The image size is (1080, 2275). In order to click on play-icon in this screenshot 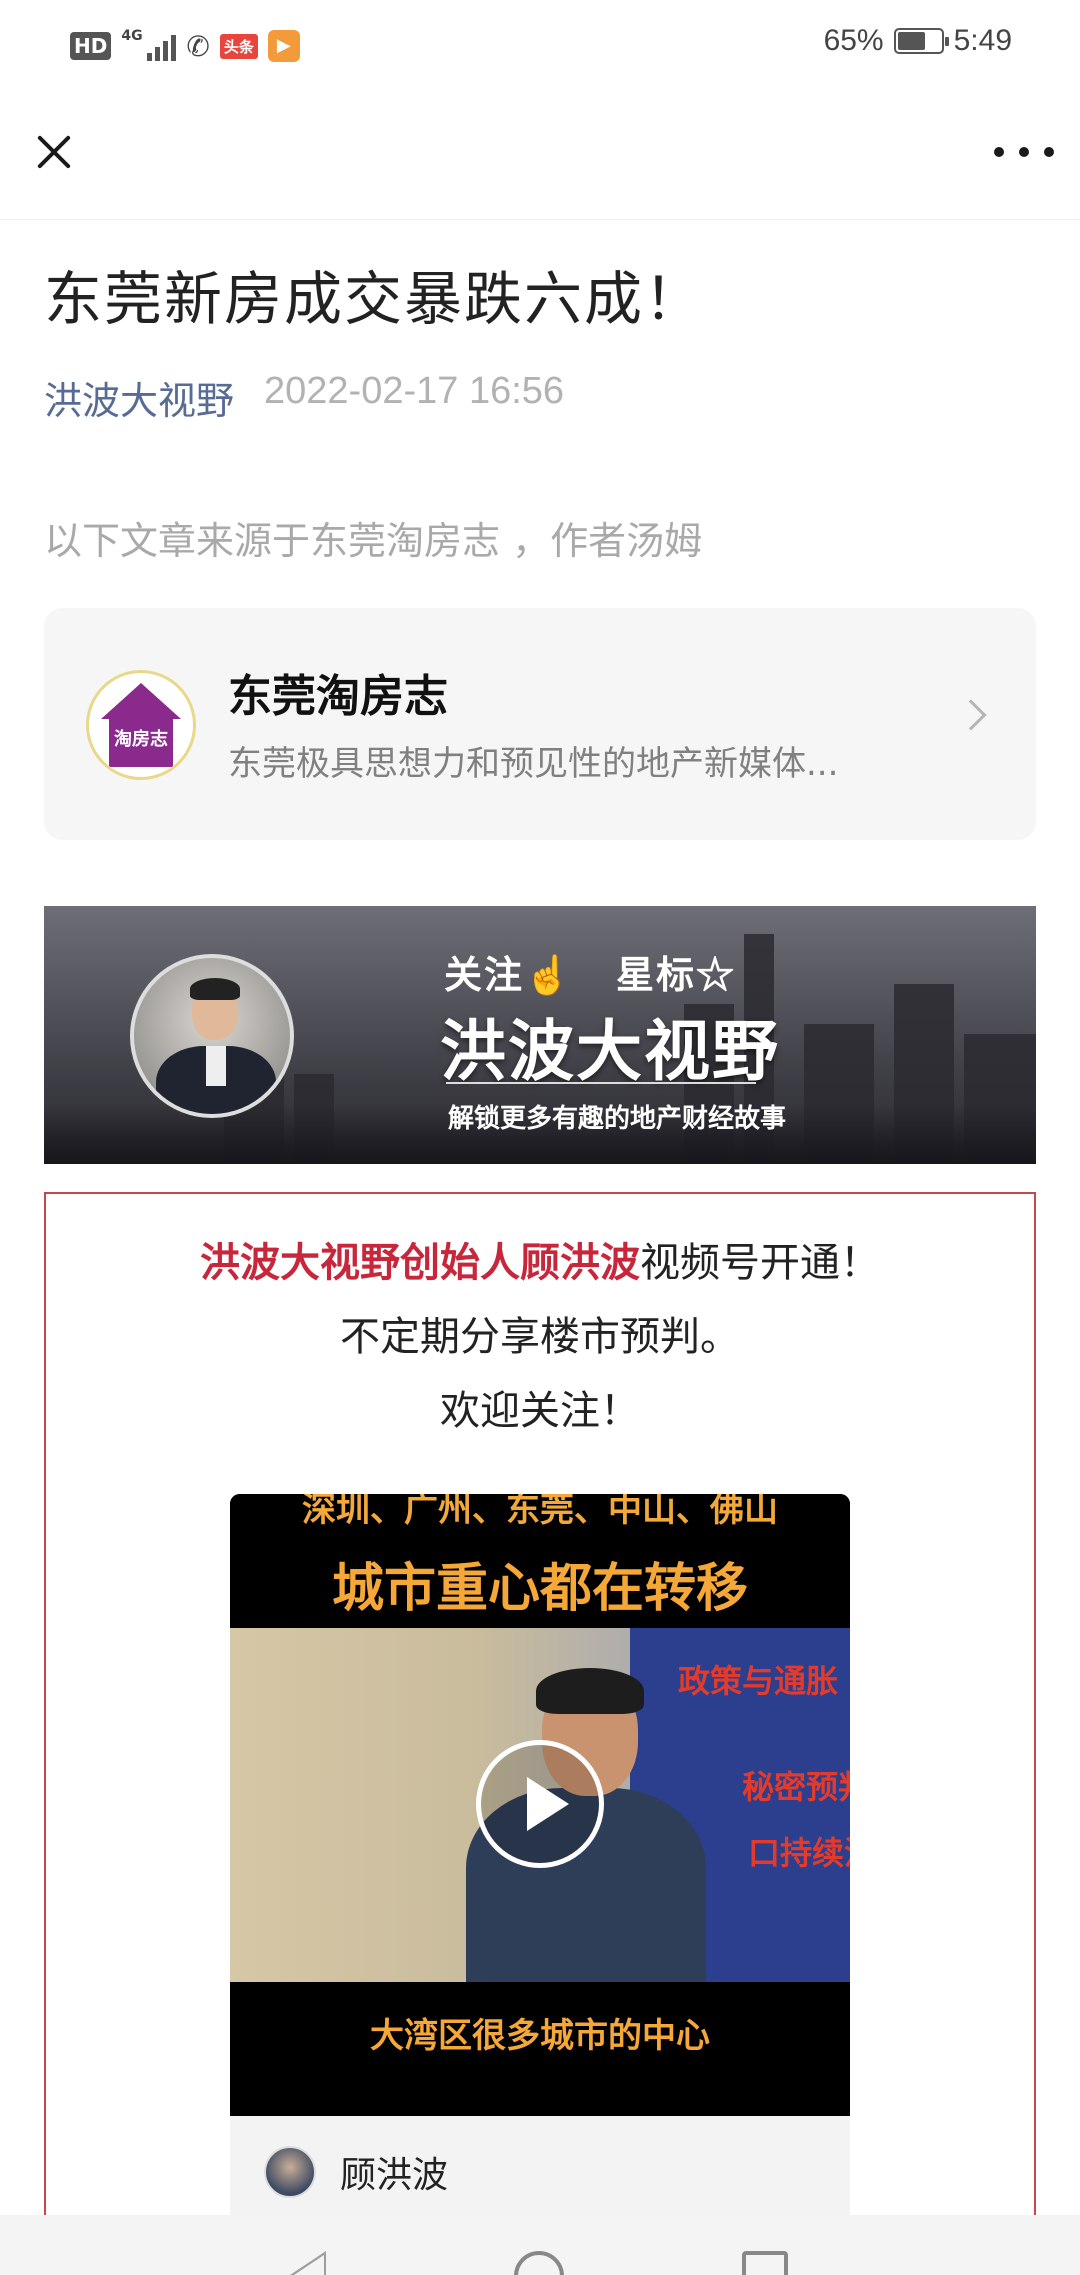, I will do `click(540, 1804)`.